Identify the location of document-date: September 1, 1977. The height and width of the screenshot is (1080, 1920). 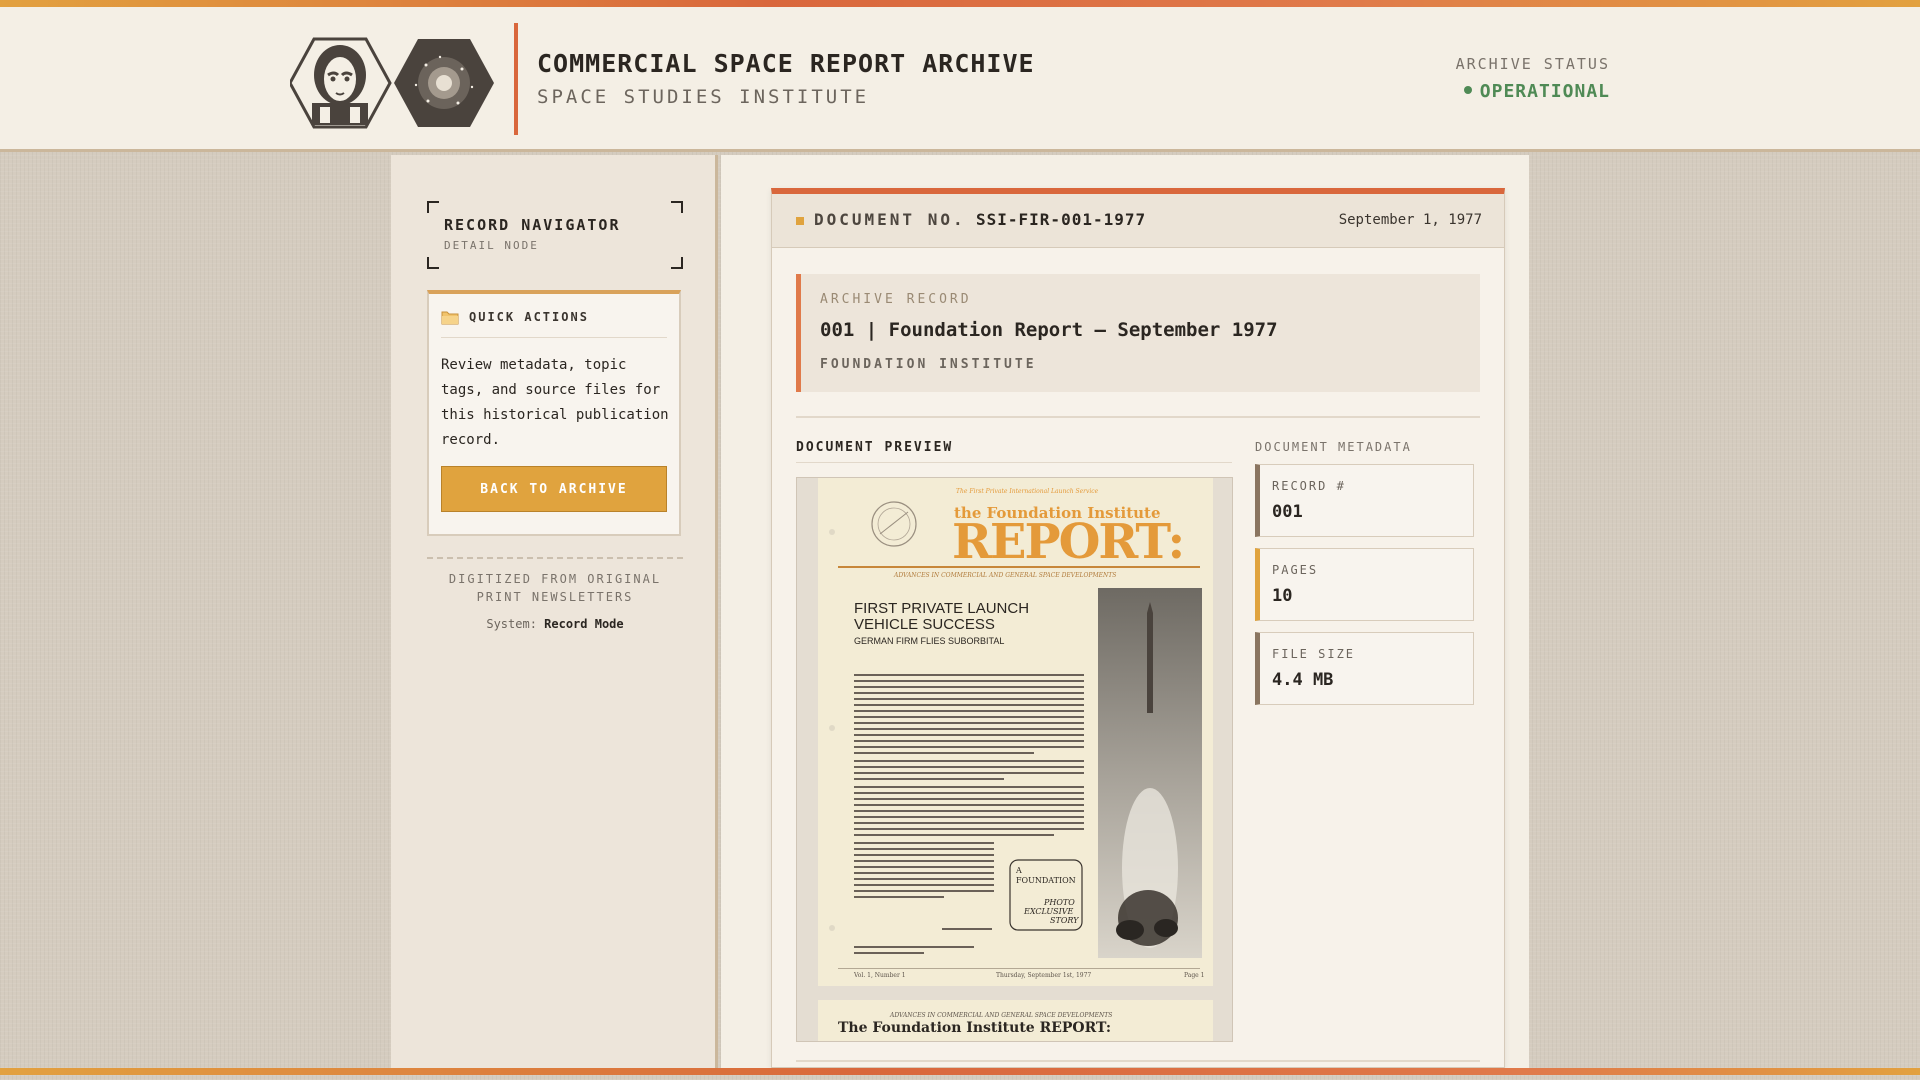
(1410, 220).